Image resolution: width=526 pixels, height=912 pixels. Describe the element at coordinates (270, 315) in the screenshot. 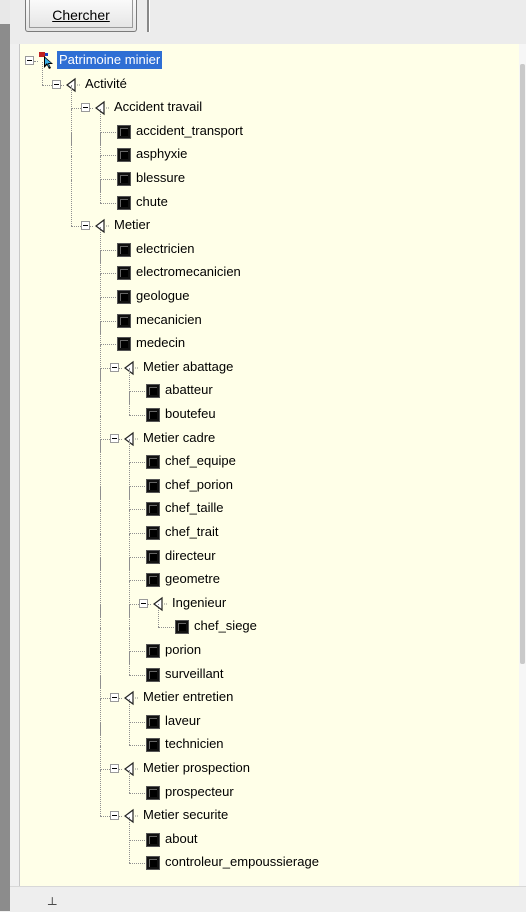

I see `tree-item: mecanicien` at that location.